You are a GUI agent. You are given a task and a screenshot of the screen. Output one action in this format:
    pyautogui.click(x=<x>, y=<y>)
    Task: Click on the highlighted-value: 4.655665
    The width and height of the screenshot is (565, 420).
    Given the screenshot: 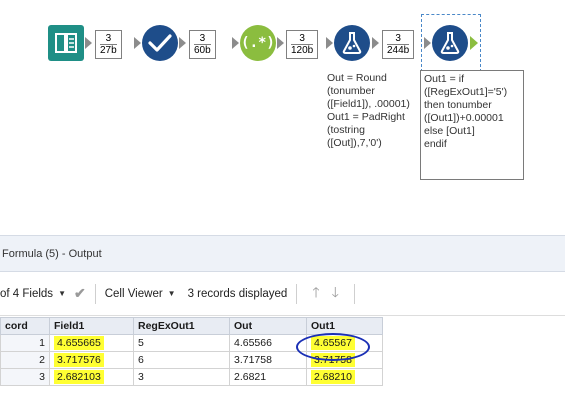 What is the action you would take?
    pyautogui.click(x=79, y=343)
    